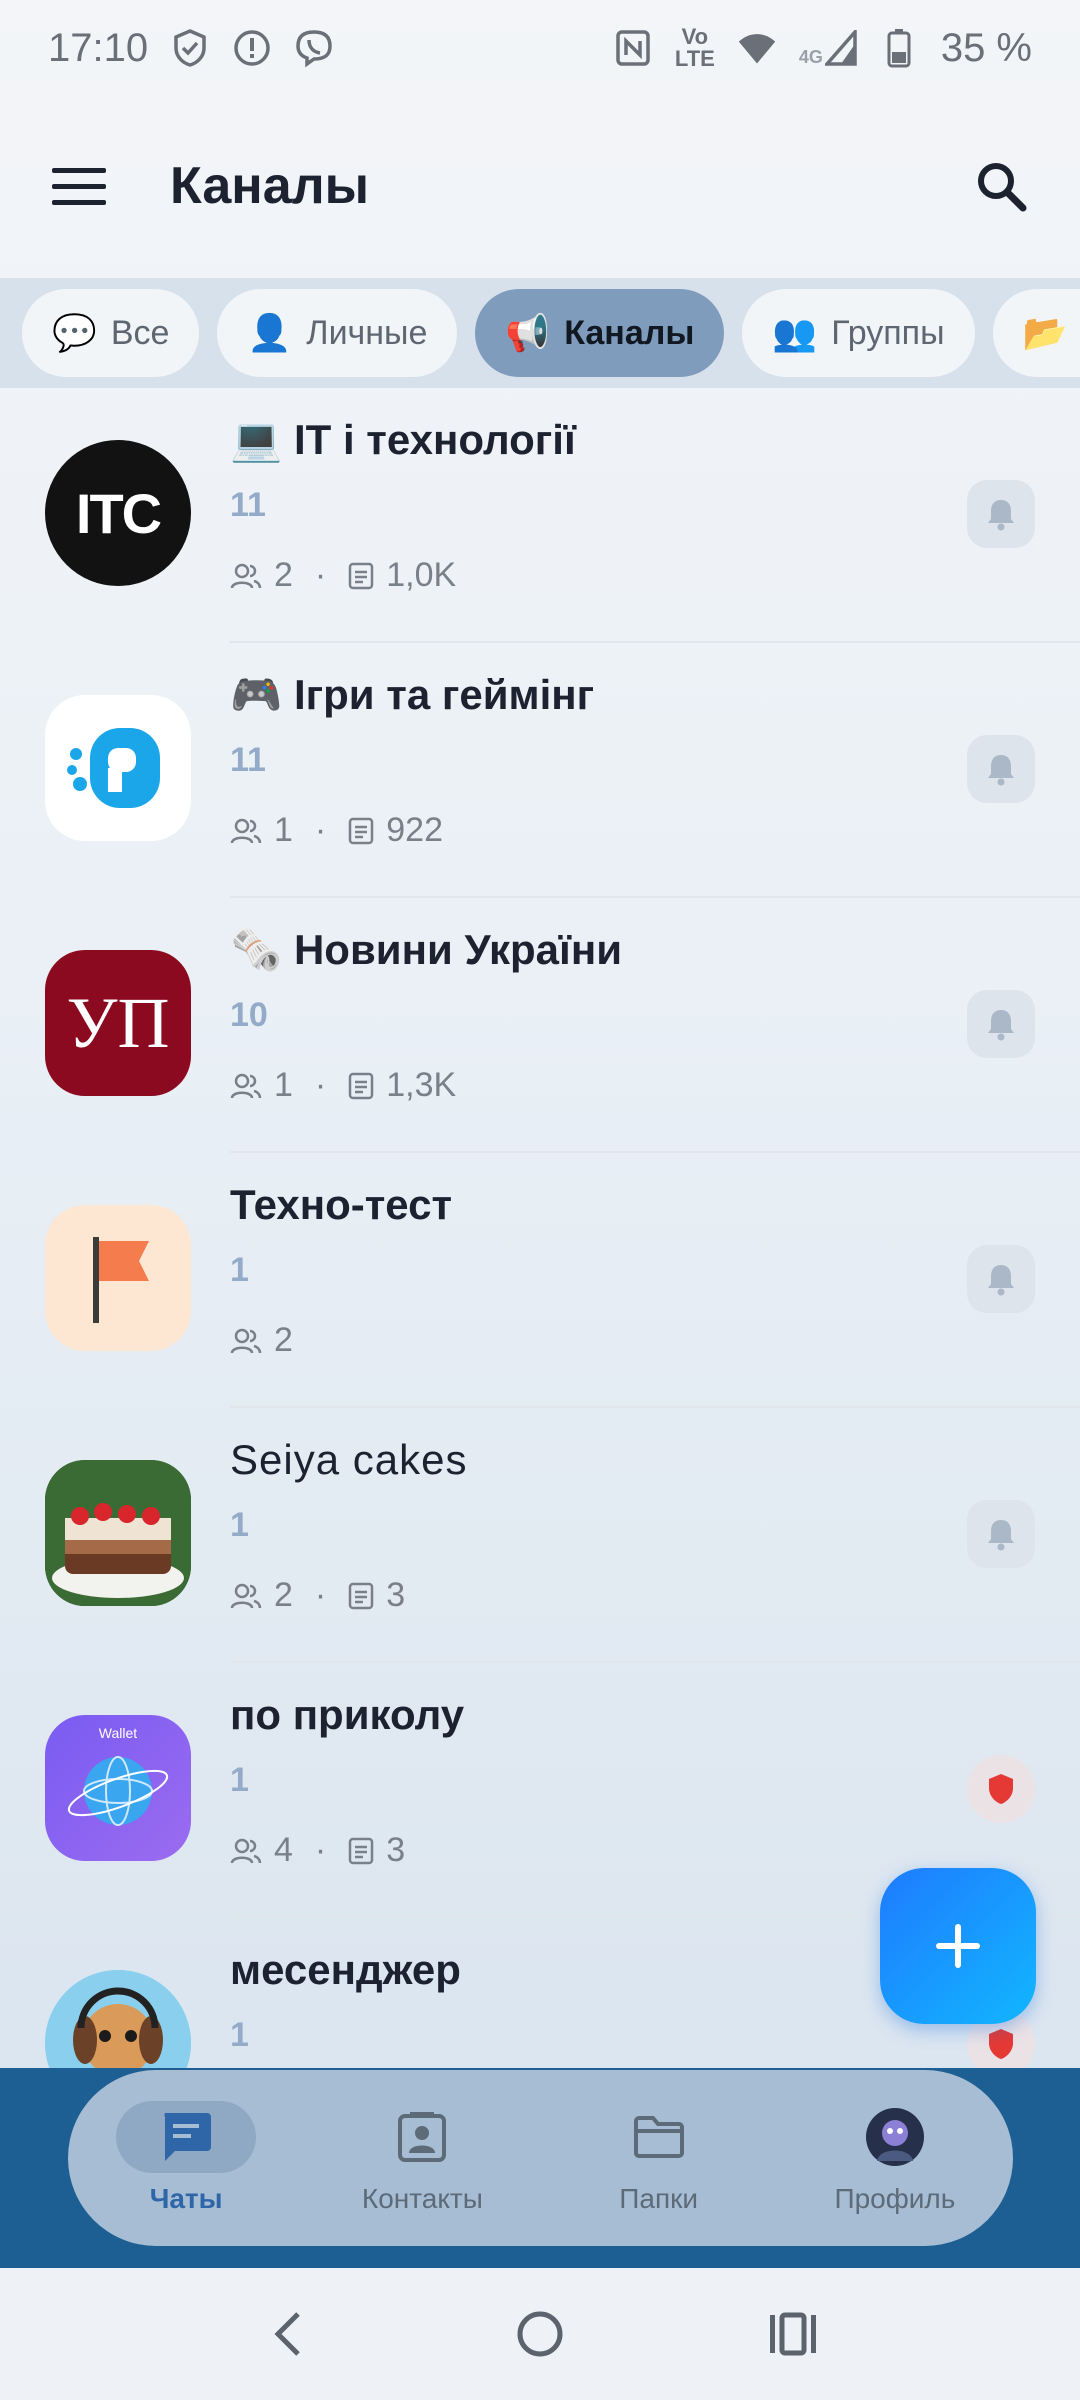 Image resolution: width=1080 pixels, height=2400 pixels. What do you see at coordinates (633, 48) in the screenshot?
I see `nfc-icon` at bounding box center [633, 48].